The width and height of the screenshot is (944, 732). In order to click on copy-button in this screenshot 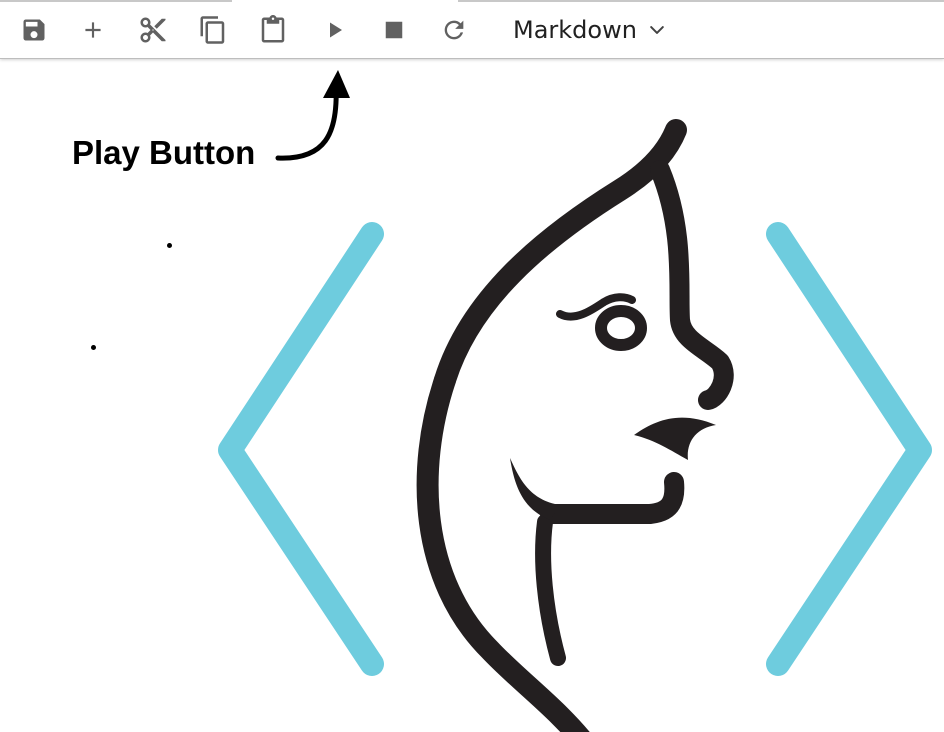, I will do `click(213, 30)`.